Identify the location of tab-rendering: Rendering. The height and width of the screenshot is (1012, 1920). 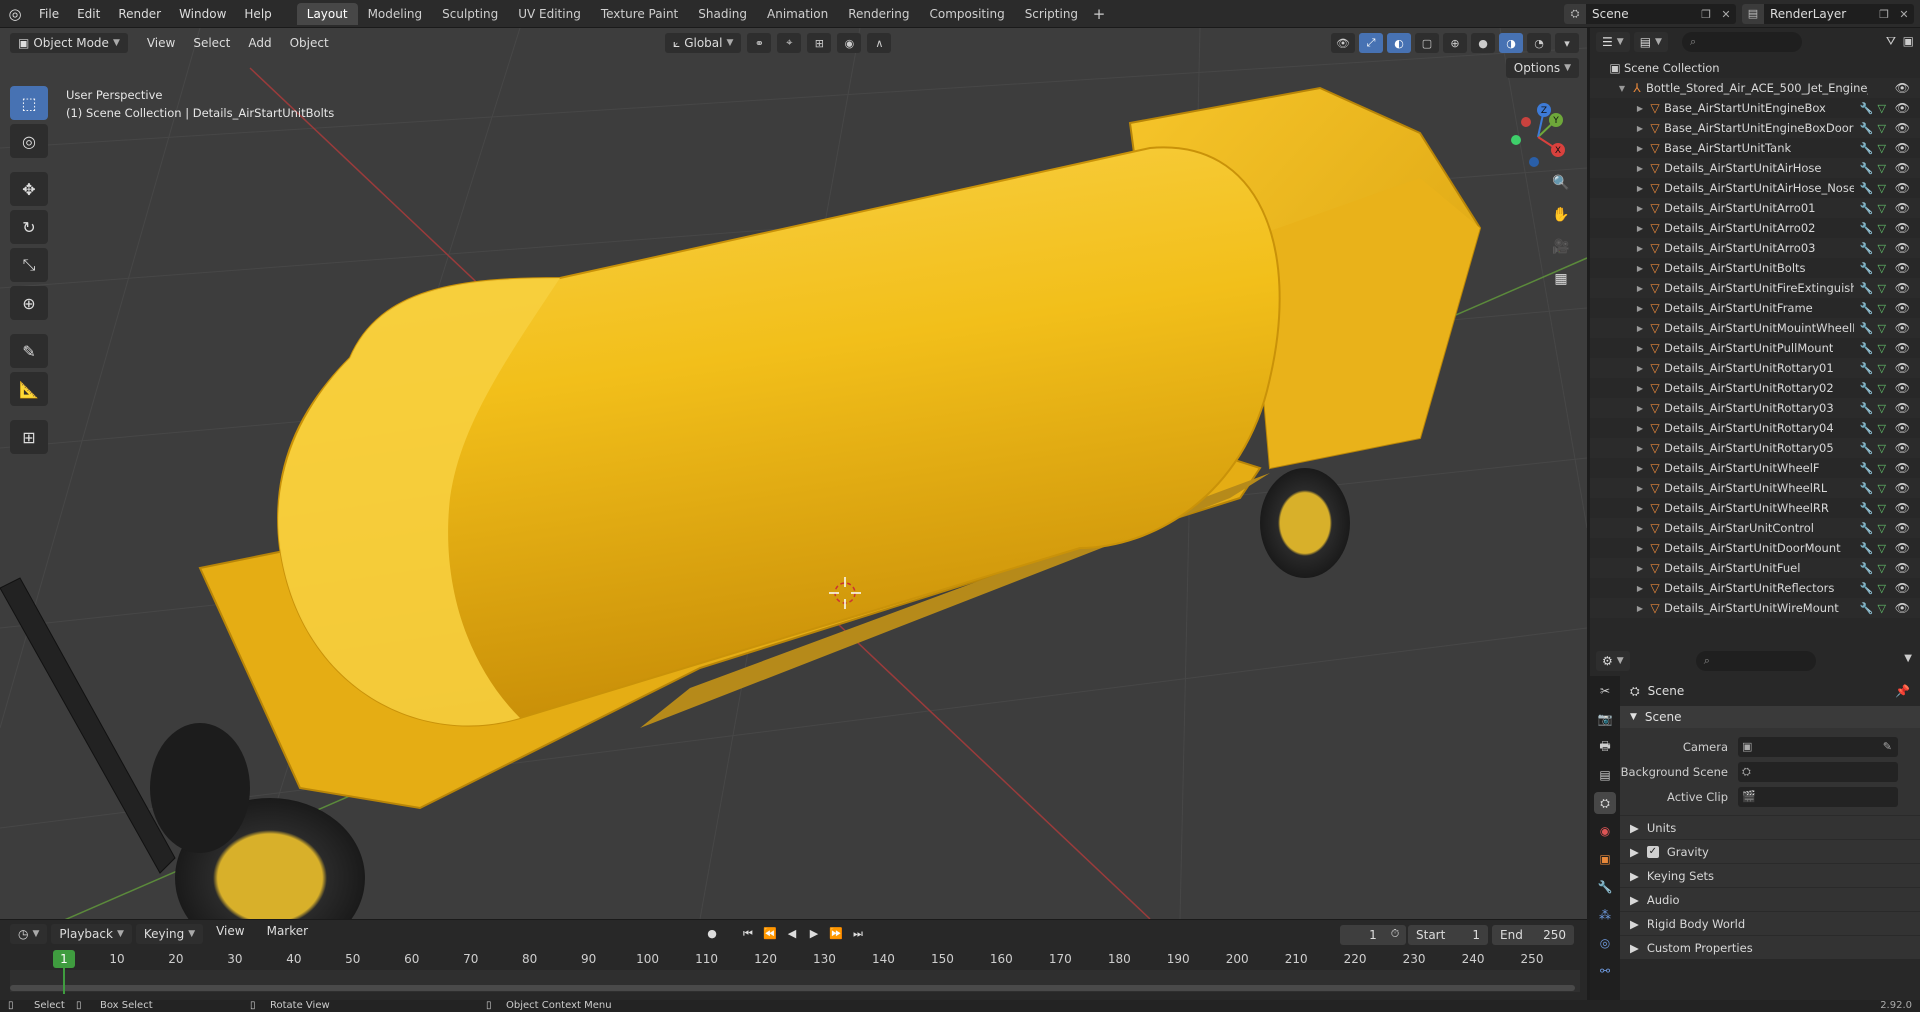
(878, 14).